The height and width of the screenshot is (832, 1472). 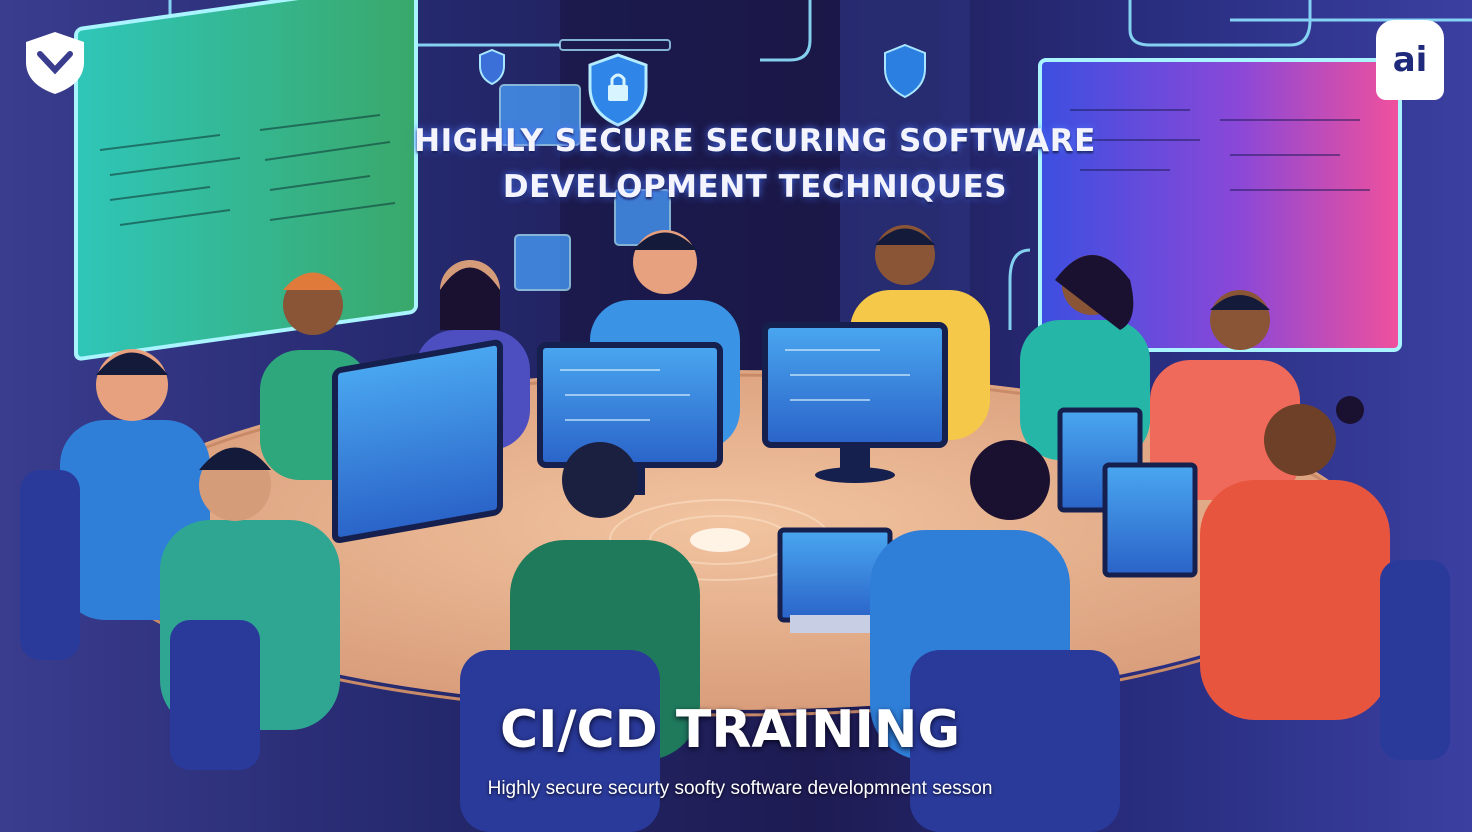 I want to click on ai-badge-icon: ai, so click(x=1410, y=60).